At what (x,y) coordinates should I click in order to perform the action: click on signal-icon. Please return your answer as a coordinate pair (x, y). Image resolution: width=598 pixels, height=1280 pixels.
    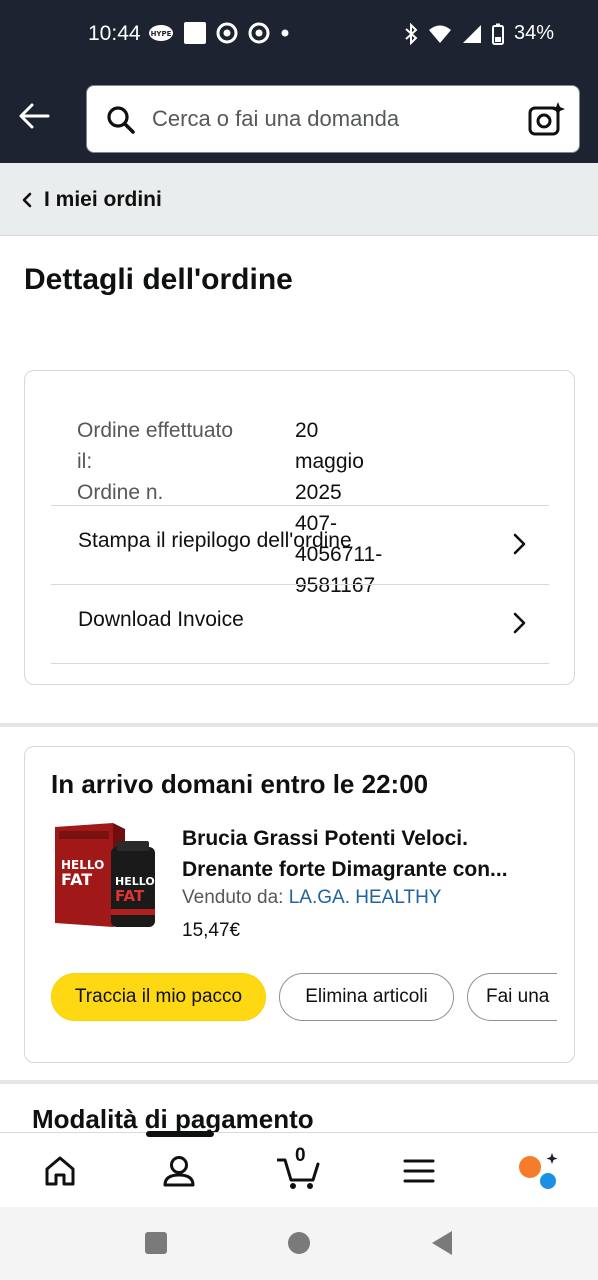
    Looking at the image, I should click on (471, 33).